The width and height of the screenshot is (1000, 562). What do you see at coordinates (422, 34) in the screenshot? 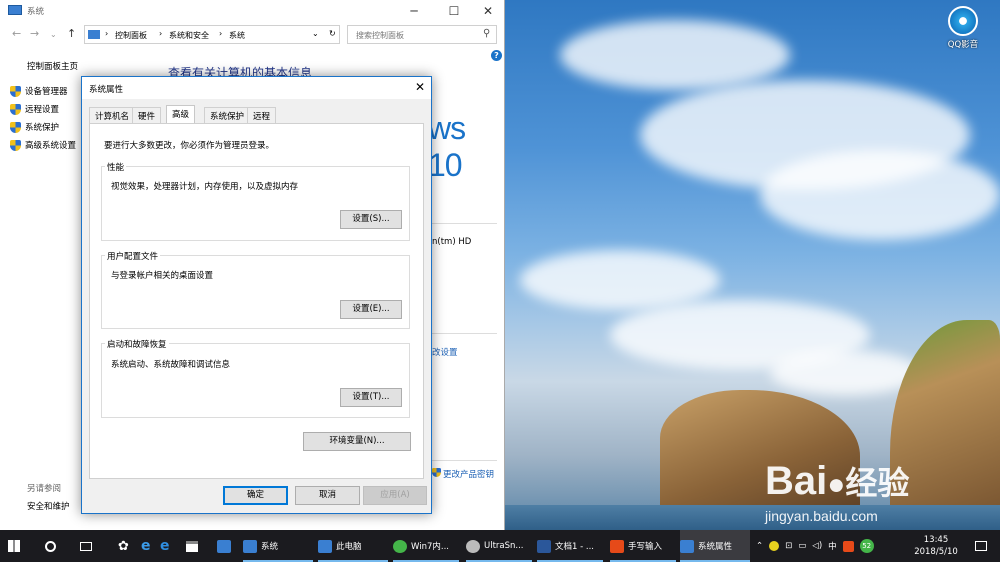
I see `search-input: 搜索控制面板` at bounding box center [422, 34].